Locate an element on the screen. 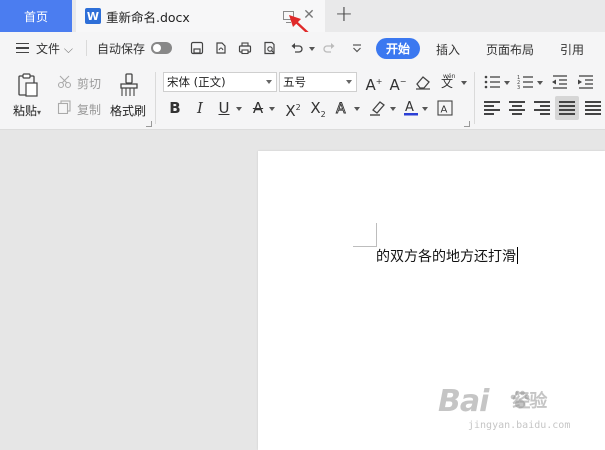 This screenshot has width=605, height=450. close-tab-icon: ✕ is located at coordinates (309, 15).